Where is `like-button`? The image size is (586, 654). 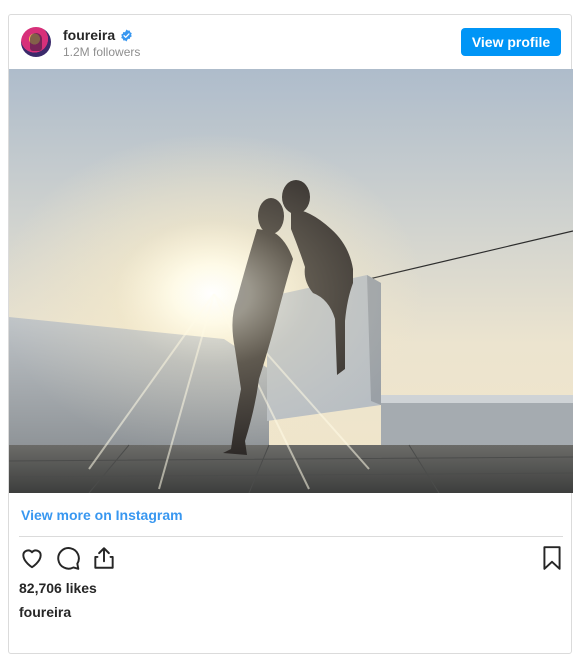
like-button is located at coordinates (32, 558).